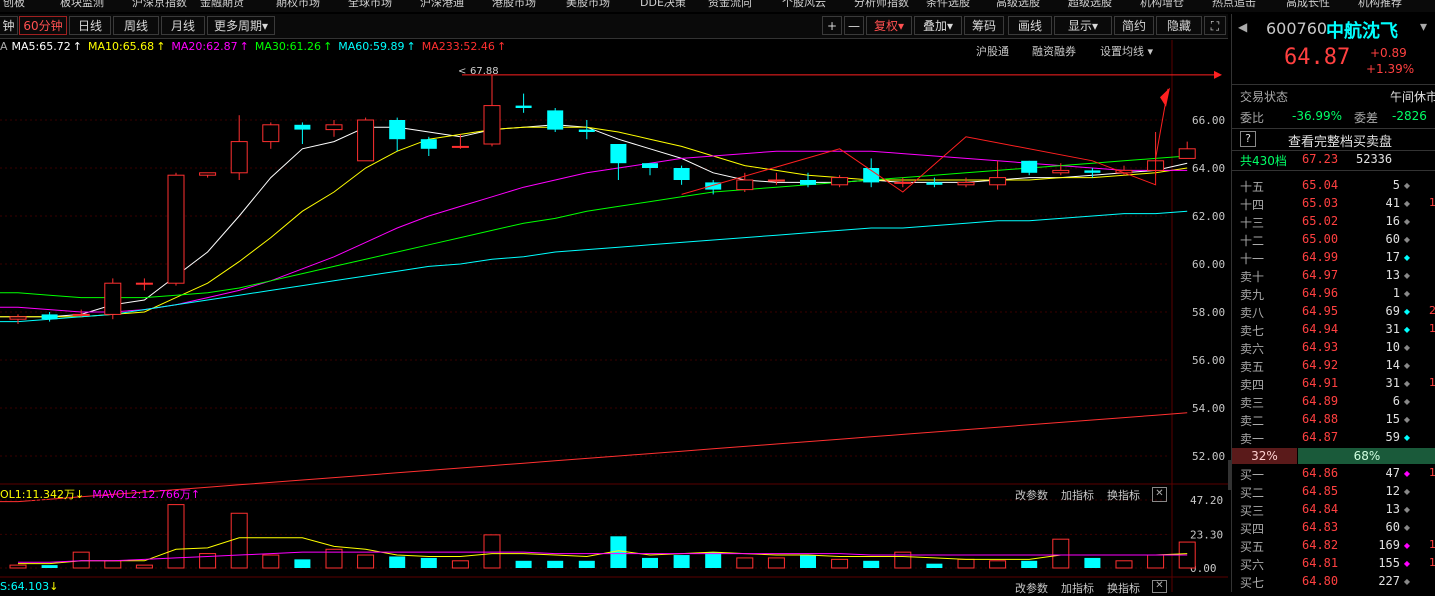  What do you see at coordinates (1234, 4) in the screenshot?
I see `top-menu-item: 热点追击` at bounding box center [1234, 4].